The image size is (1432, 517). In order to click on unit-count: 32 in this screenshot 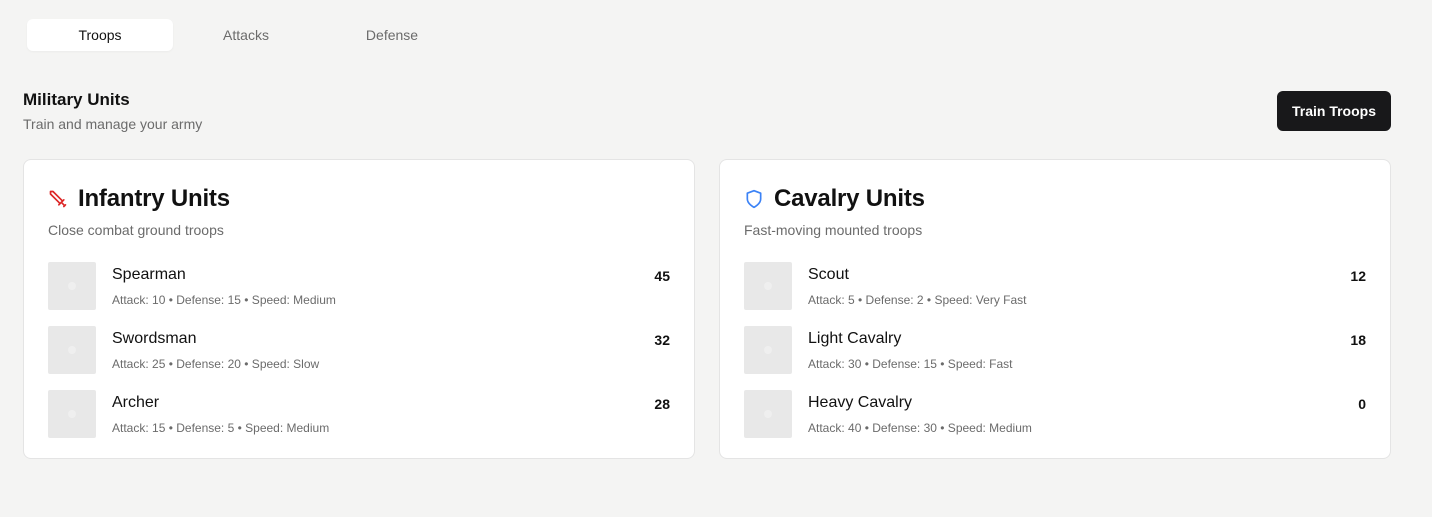, I will do `click(662, 340)`.